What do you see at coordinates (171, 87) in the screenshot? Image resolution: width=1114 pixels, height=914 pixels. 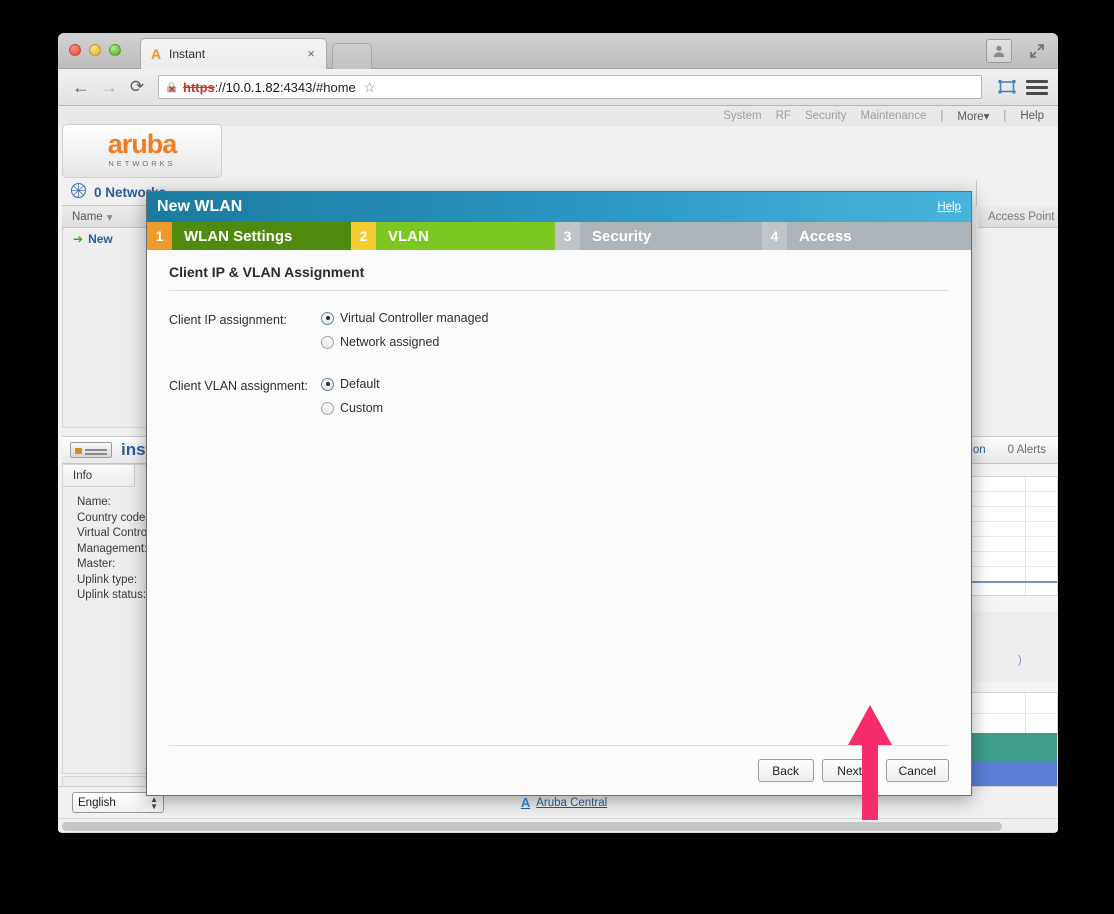 I see `broken-lock-icon` at bounding box center [171, 87].